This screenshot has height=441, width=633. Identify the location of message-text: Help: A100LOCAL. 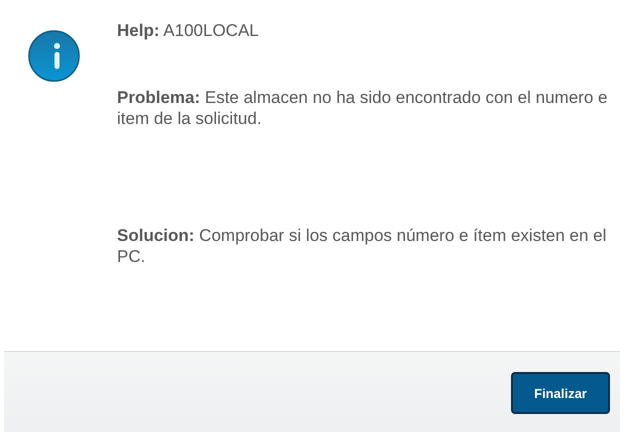
(188, 30).